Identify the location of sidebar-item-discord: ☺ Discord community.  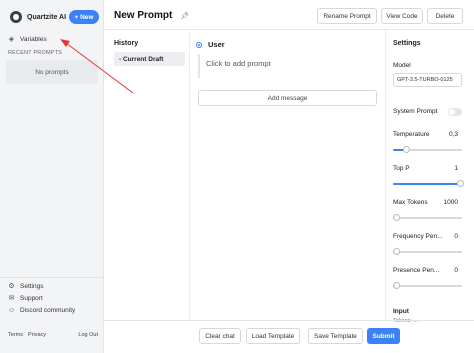
(41, 310).